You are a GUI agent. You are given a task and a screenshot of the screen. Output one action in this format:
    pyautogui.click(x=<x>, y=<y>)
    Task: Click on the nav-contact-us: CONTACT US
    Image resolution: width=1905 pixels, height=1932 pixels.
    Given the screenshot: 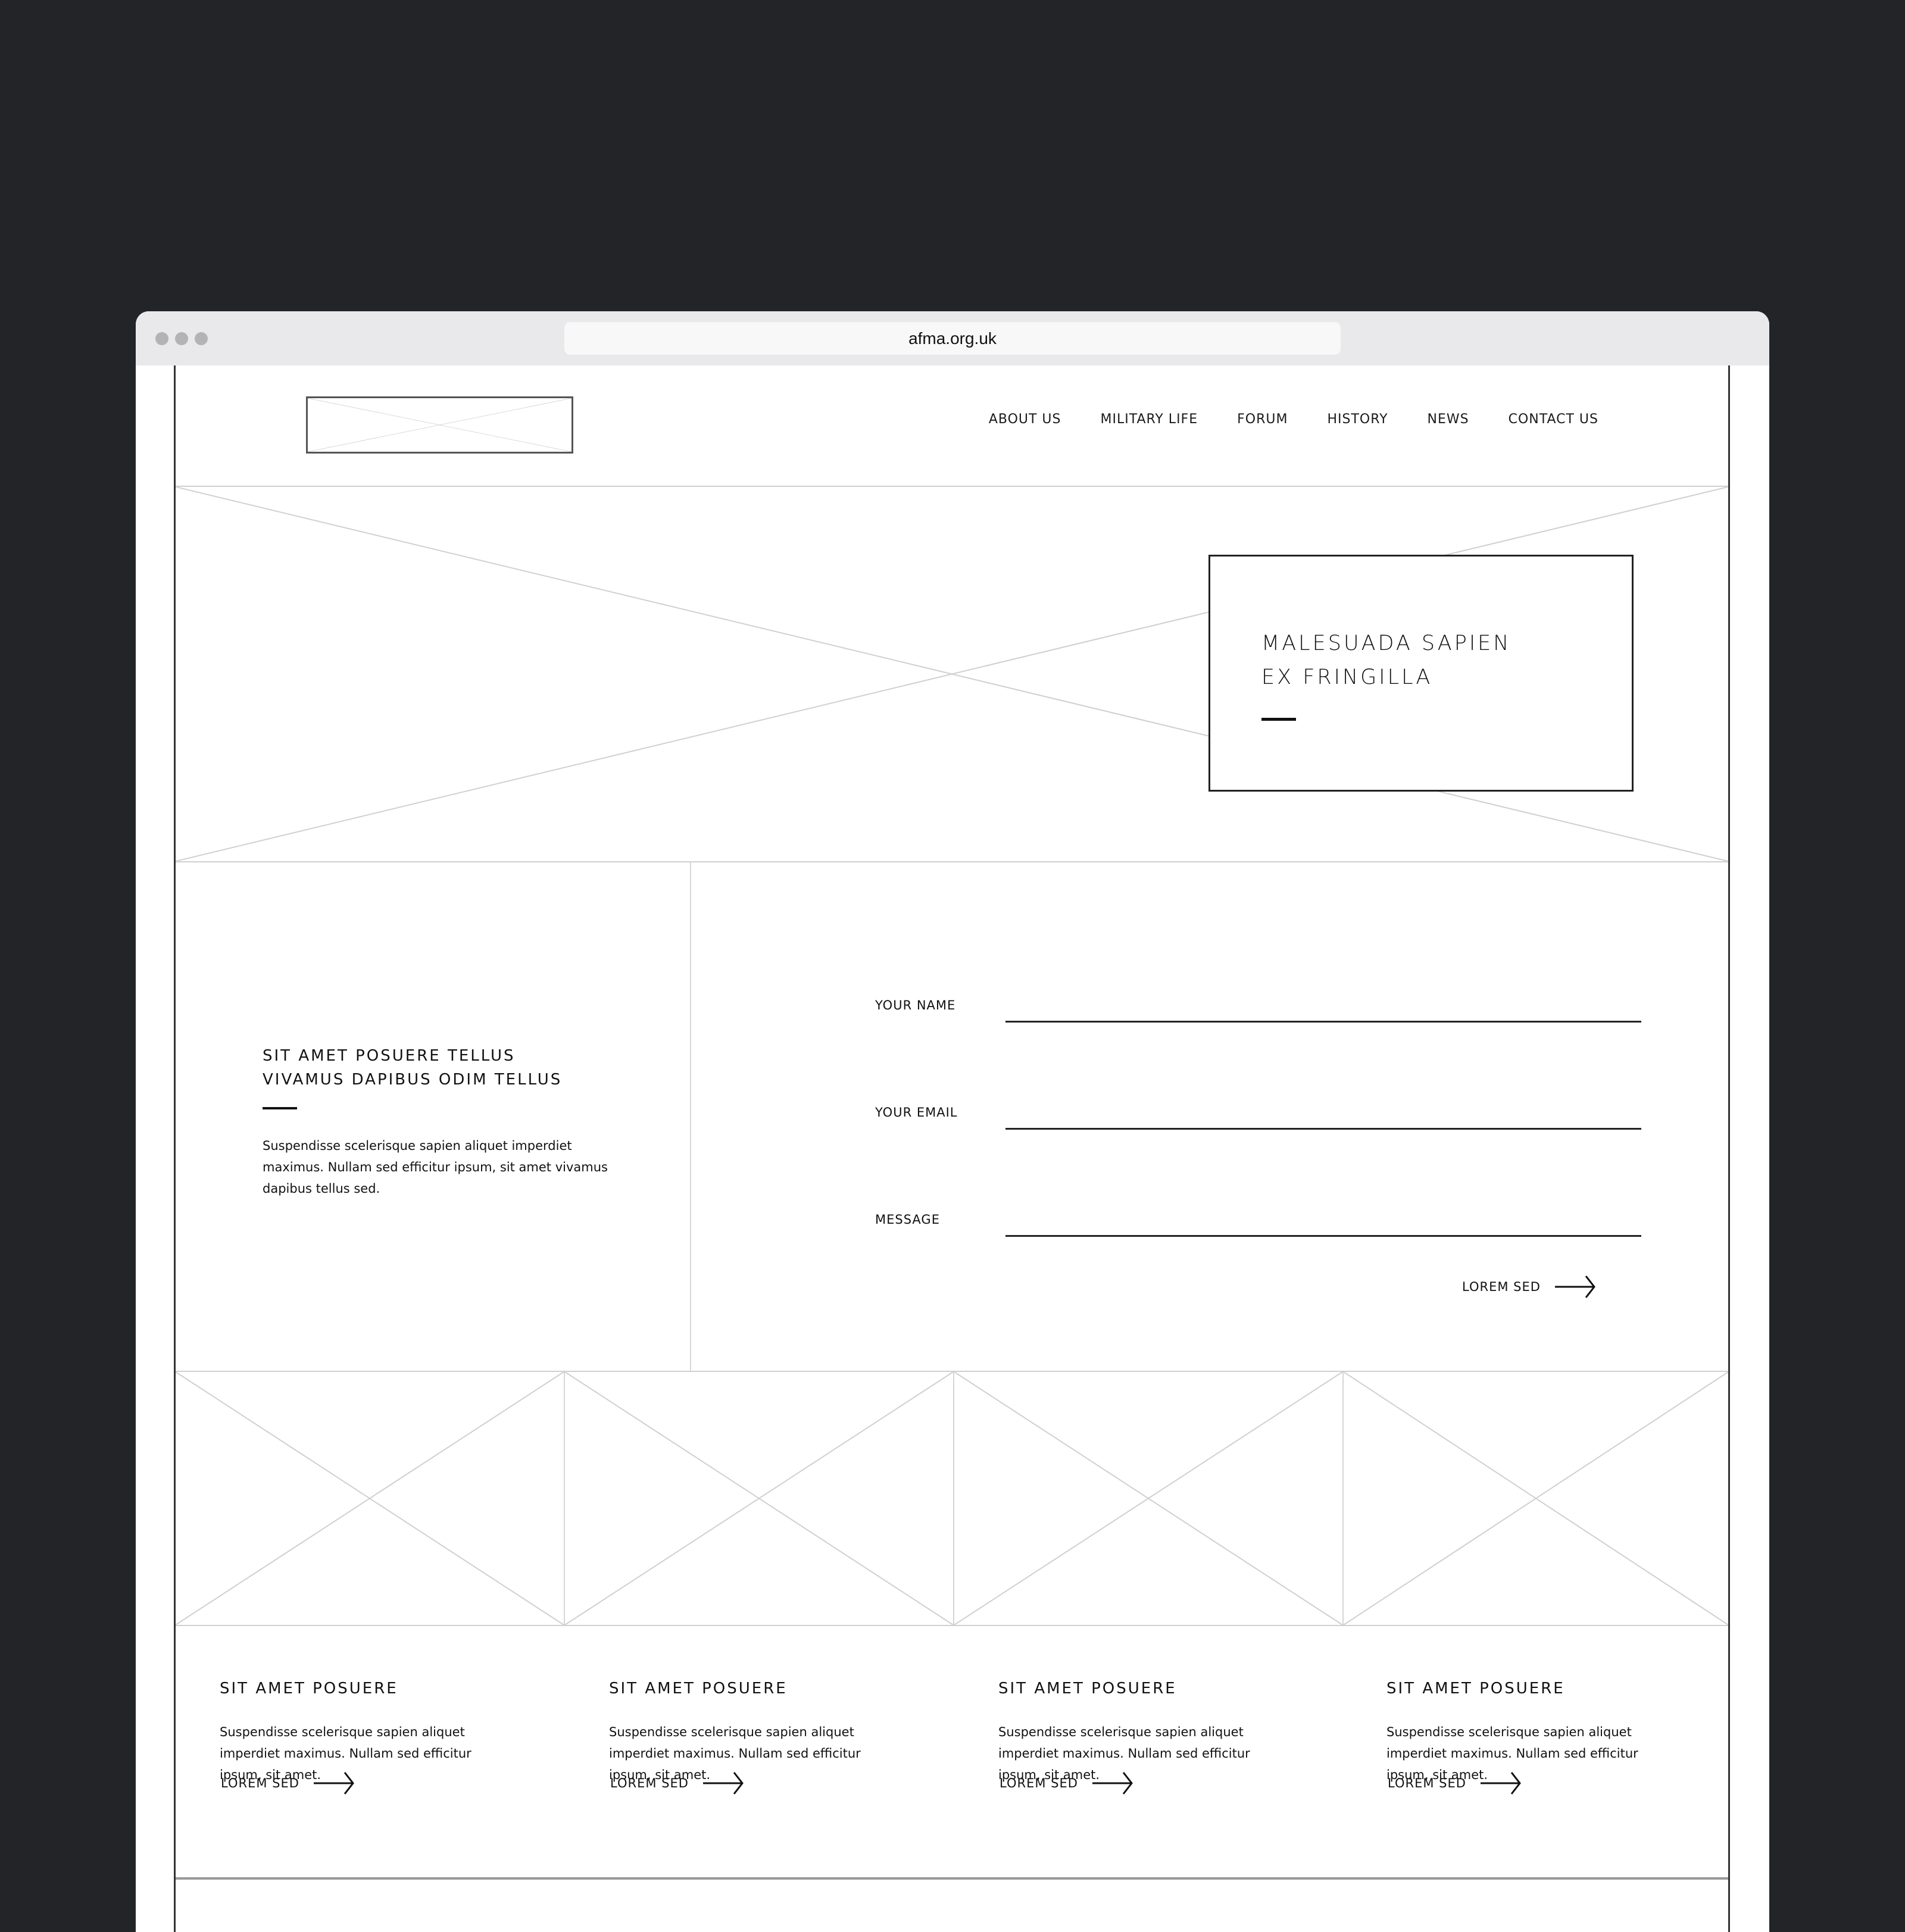 What is the action you would take?
    pyautogui.click(x=1554, y=419)
    